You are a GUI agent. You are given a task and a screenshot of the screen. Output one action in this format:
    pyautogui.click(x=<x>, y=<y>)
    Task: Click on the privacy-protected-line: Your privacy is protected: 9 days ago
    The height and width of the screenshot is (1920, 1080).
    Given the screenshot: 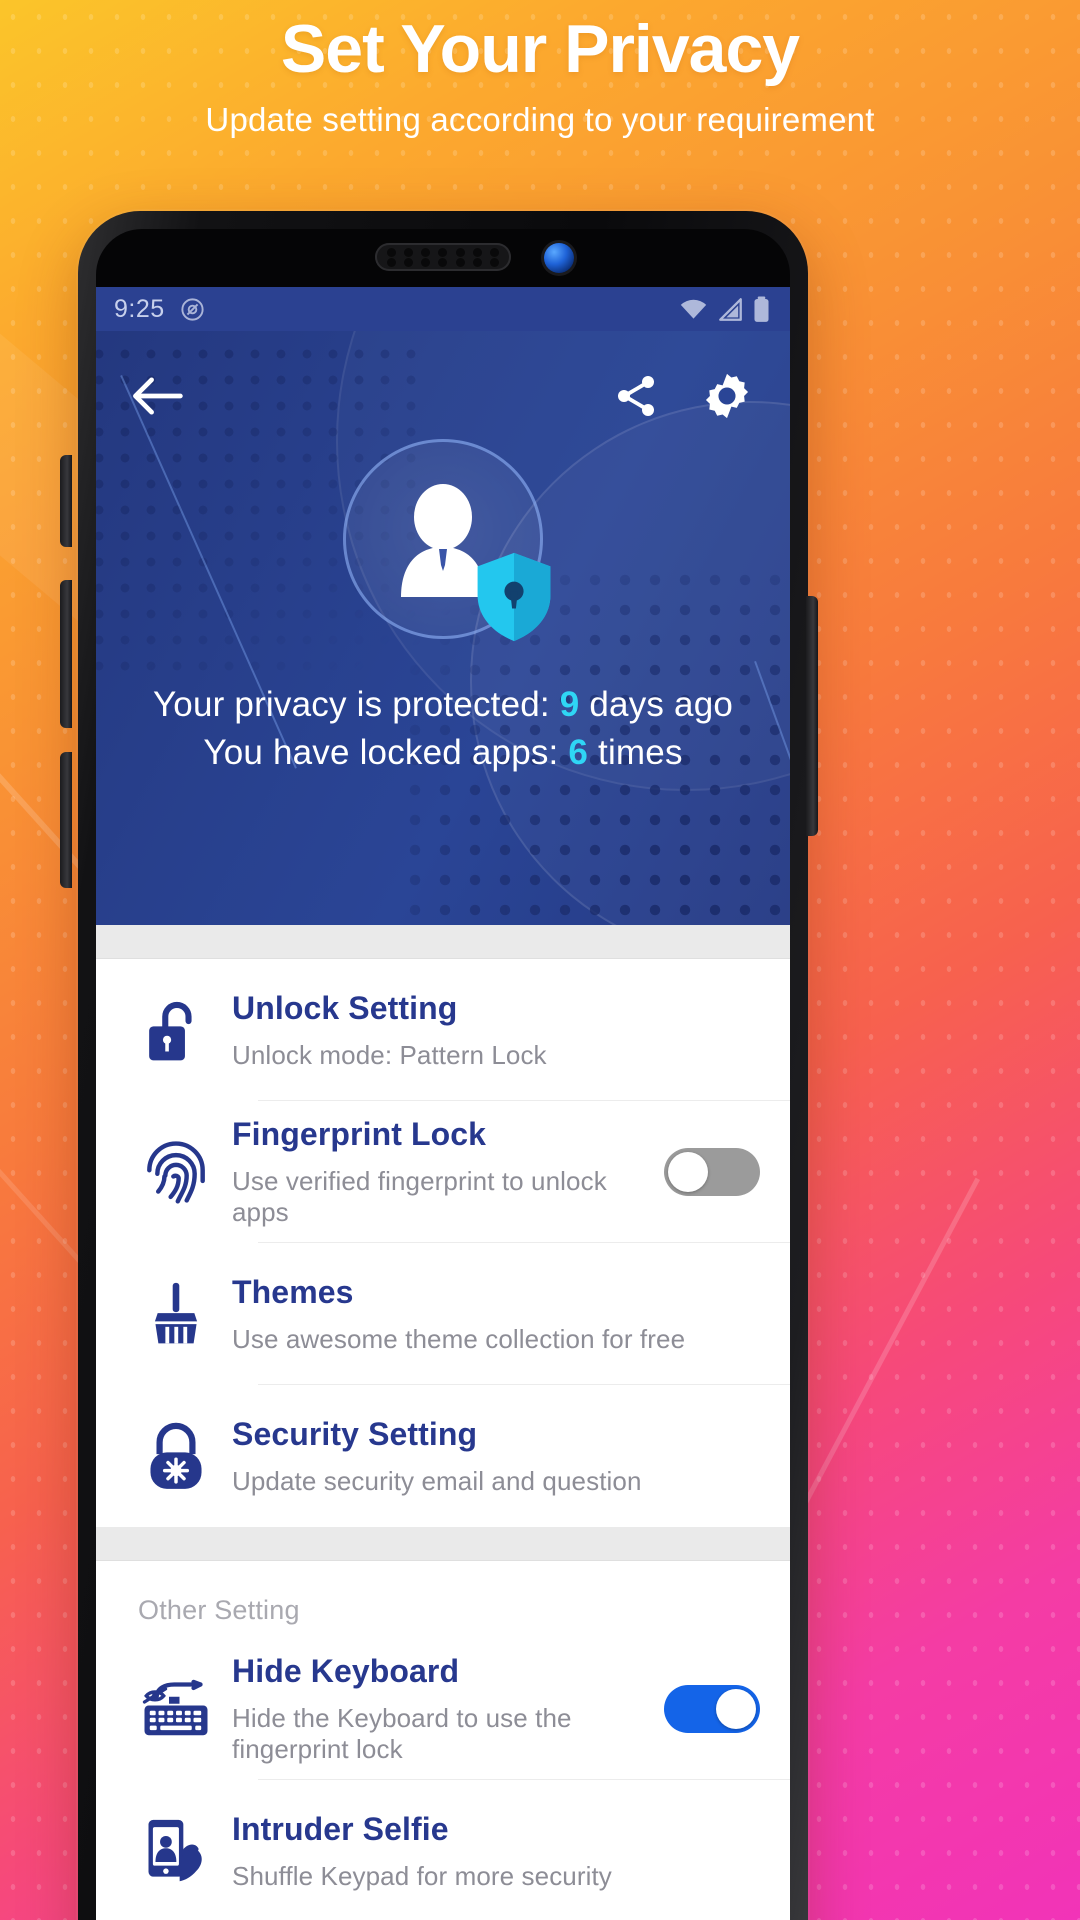 What is the action you would take?
    pyautogui.click(x=443, y=705)
    